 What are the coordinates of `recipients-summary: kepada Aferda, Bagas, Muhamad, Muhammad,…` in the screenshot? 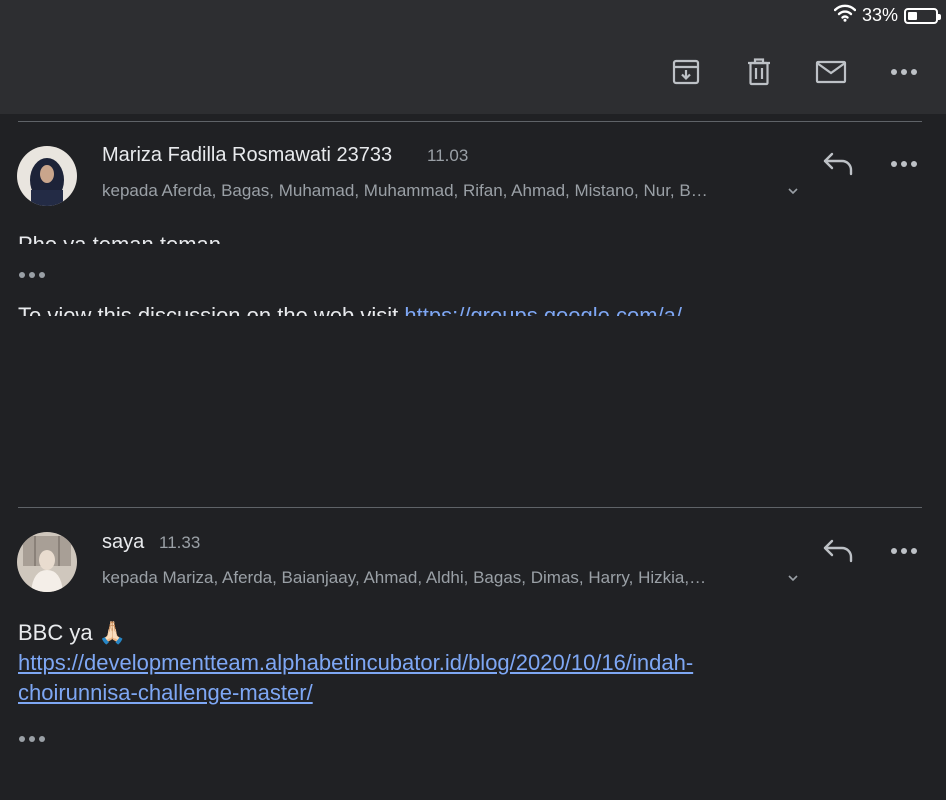 It's located at (442, 191).